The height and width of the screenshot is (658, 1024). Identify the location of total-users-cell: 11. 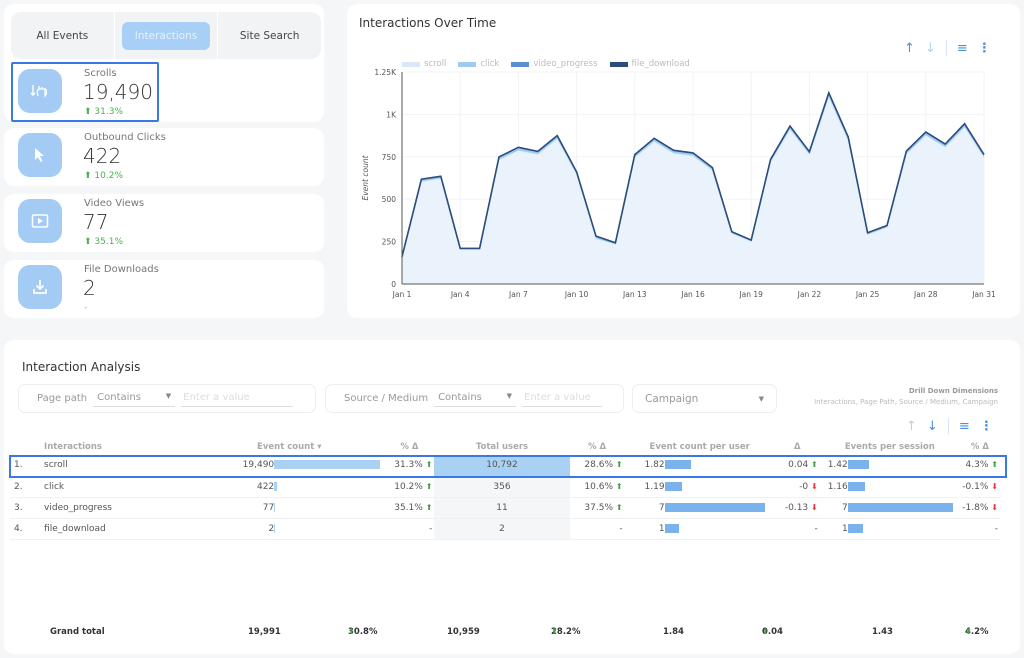
(502, 508).